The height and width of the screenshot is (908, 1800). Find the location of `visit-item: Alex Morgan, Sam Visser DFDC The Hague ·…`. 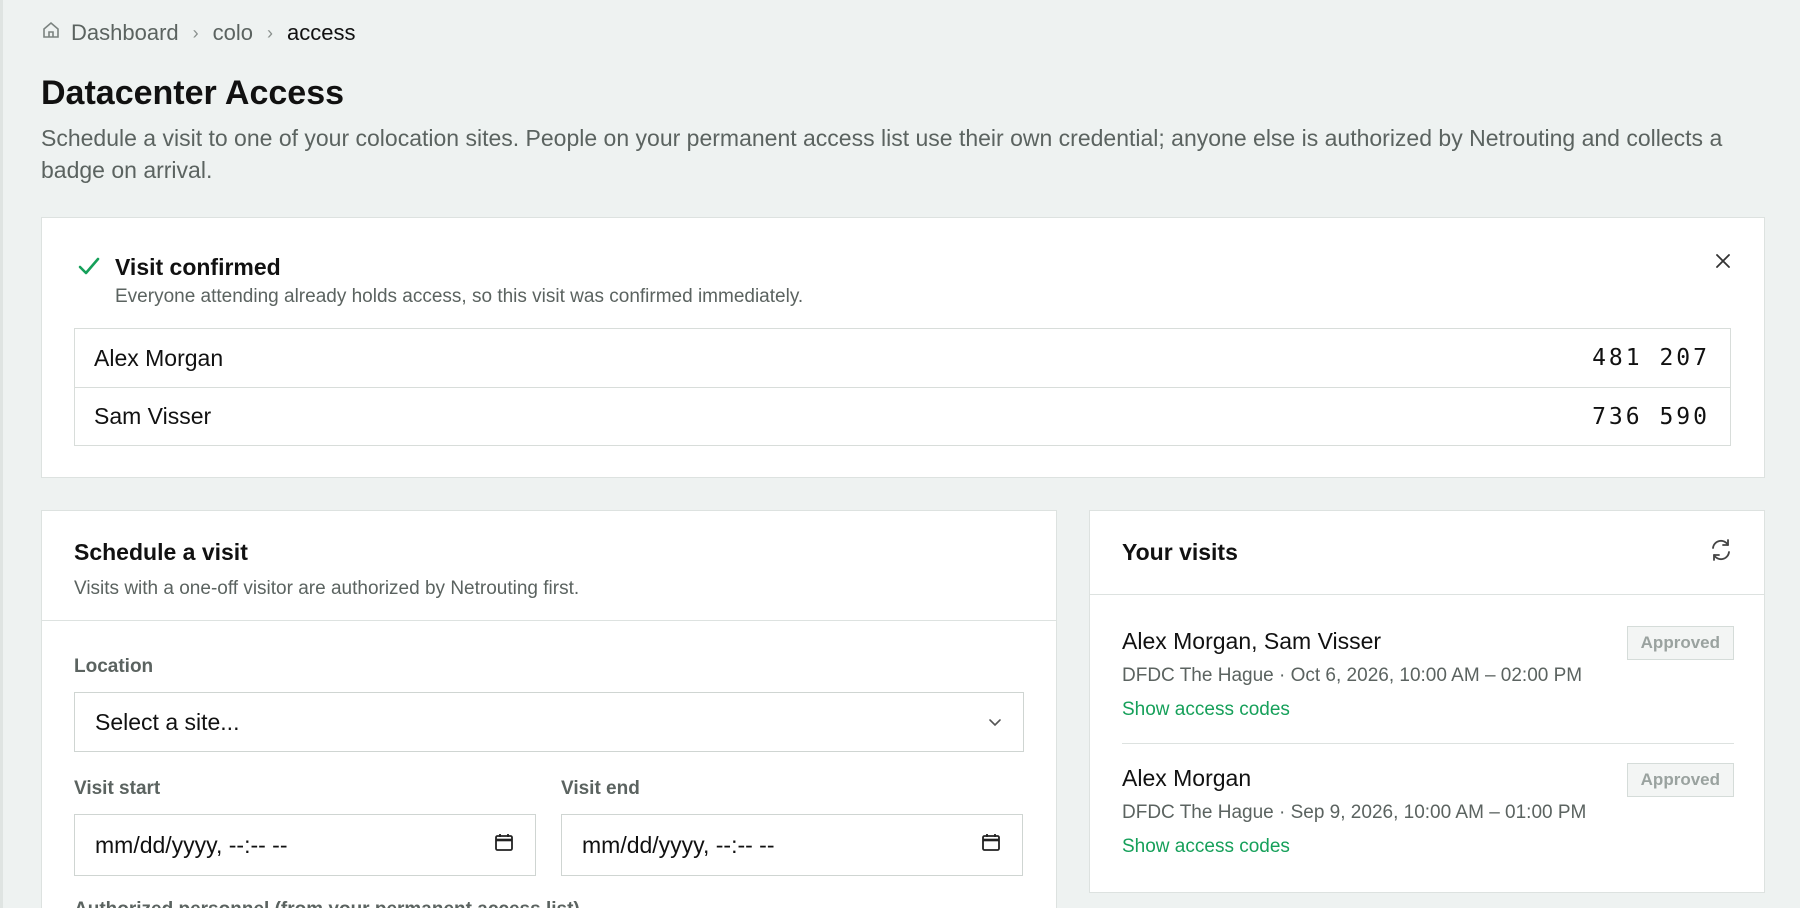

visit-item: Alex Morgan, Sam Visser DFDC The Hague ·… is located at coordinates (1428, 673).